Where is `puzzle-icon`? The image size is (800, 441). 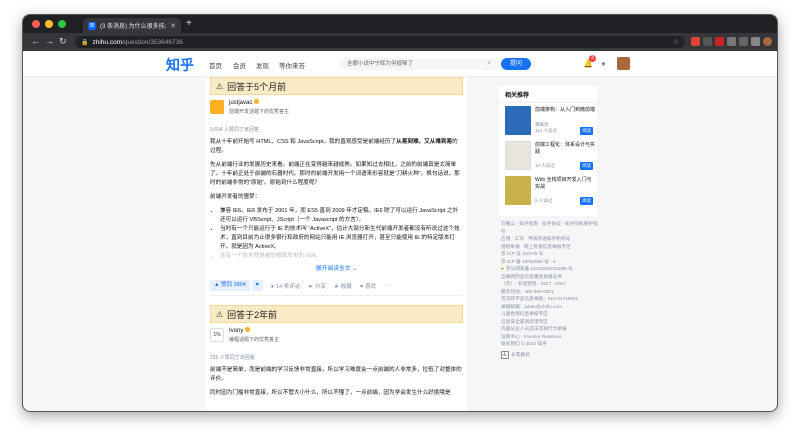 puzzle-icon is located at coordinates (743, 41).